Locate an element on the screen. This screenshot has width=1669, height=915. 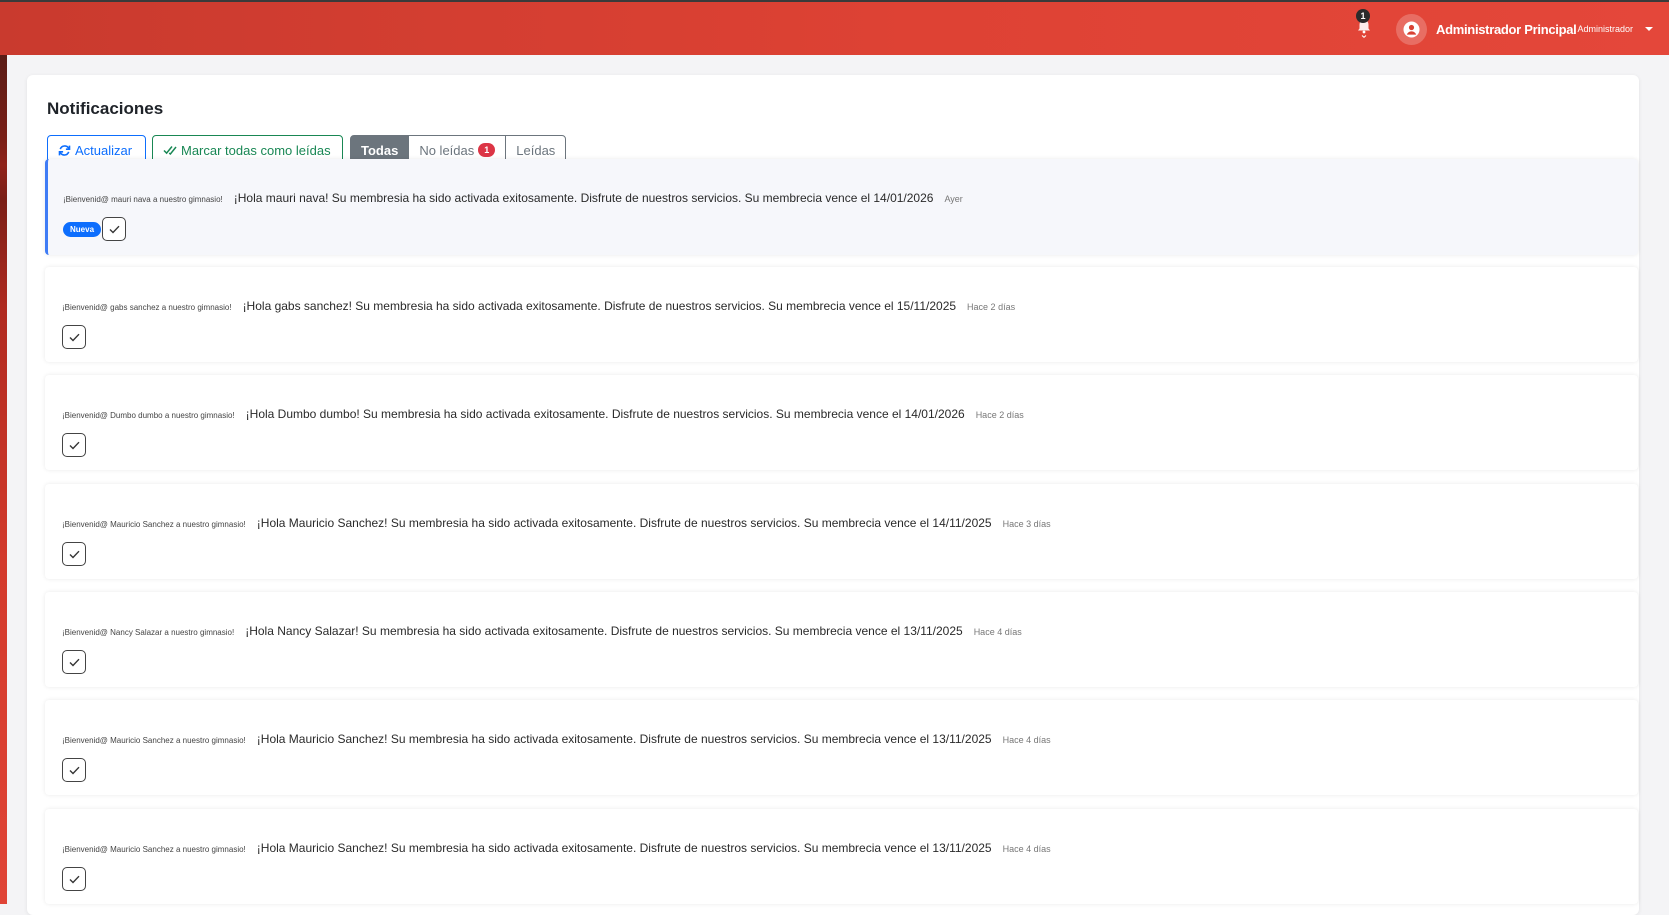
user-circle-icon is located at coordinates (1411, 29).